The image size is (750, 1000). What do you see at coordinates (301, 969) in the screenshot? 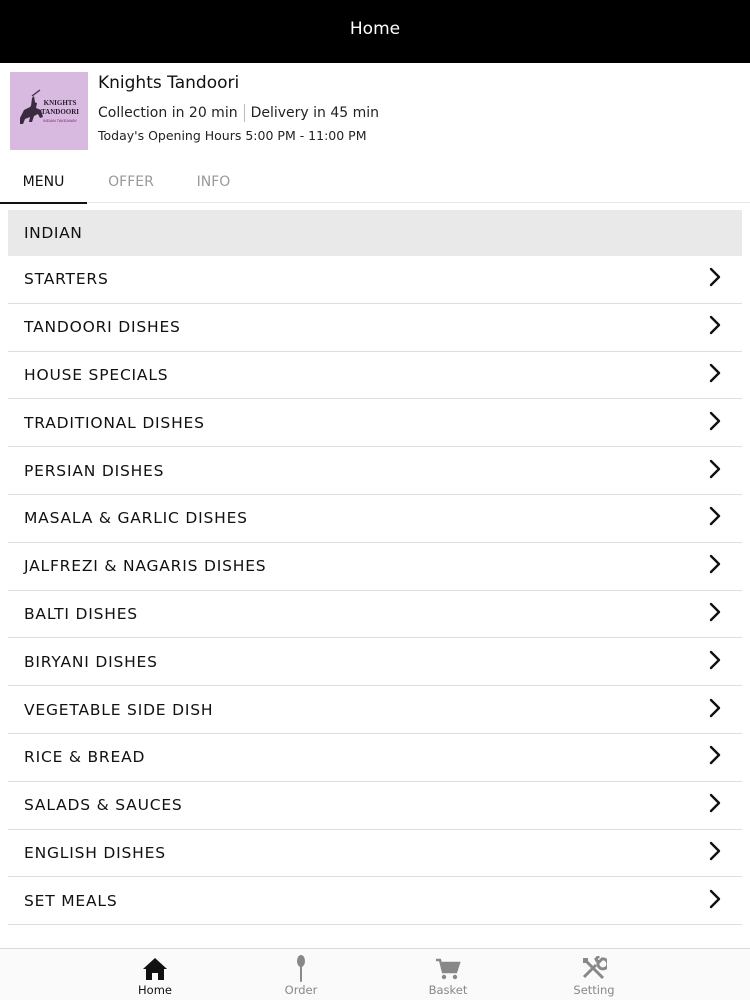
I see `spoon-icon` at bounding box center [301, 969].